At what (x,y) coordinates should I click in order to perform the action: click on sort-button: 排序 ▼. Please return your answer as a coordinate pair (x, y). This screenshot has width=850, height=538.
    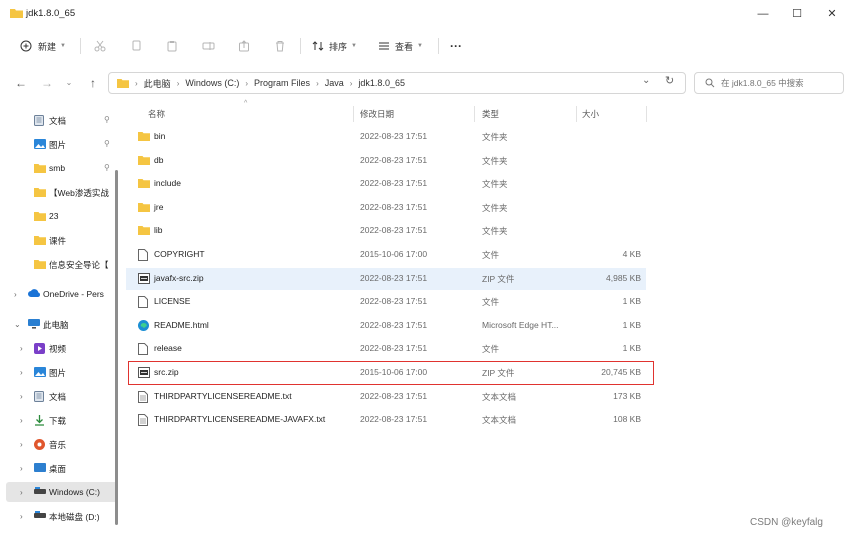
    Looking at the image, I should click on (334, 46).